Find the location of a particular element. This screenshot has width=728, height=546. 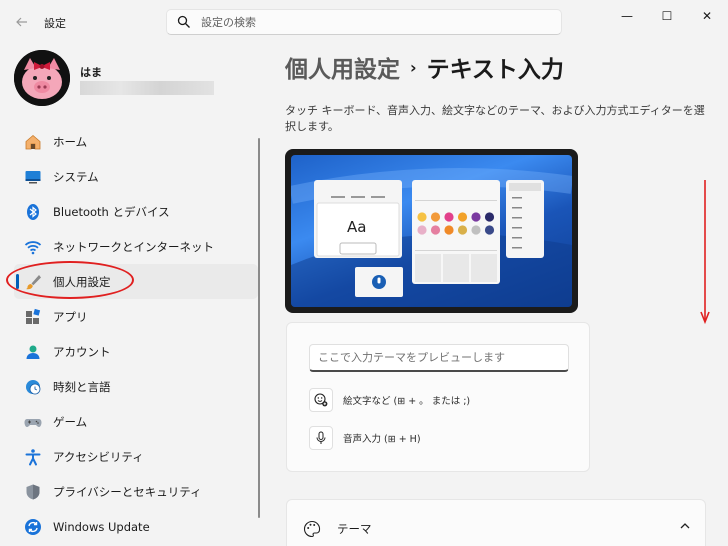

sidebar-item-label: システム is located at coordinates (76, 176).